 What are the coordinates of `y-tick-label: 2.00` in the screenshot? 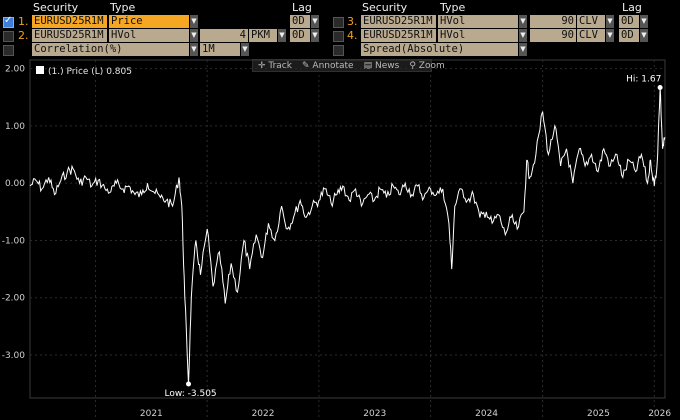 It's located at (15, 70).